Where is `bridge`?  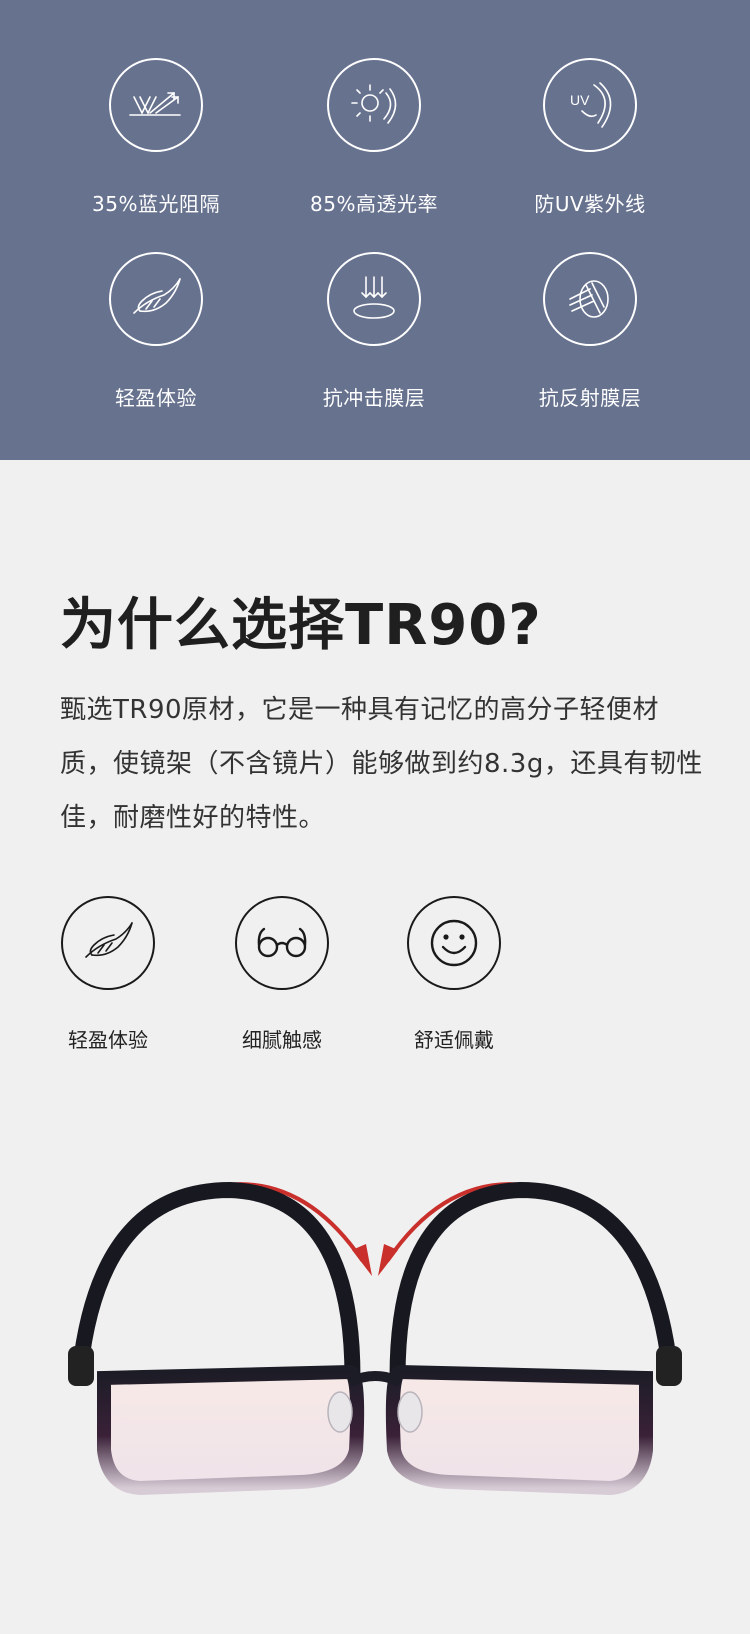 bridge is located at coordinates (375, 1379).